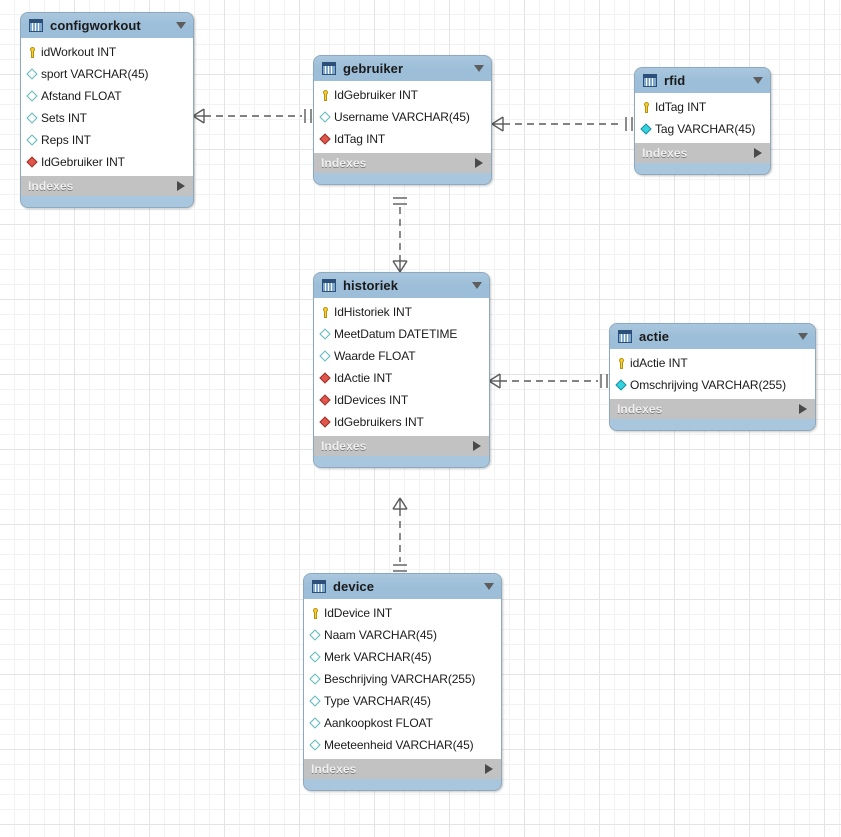  Describe the element at coordinates (401, 445) in the screenshot. I see `indexes-section-historiek: Indexes` at that location.